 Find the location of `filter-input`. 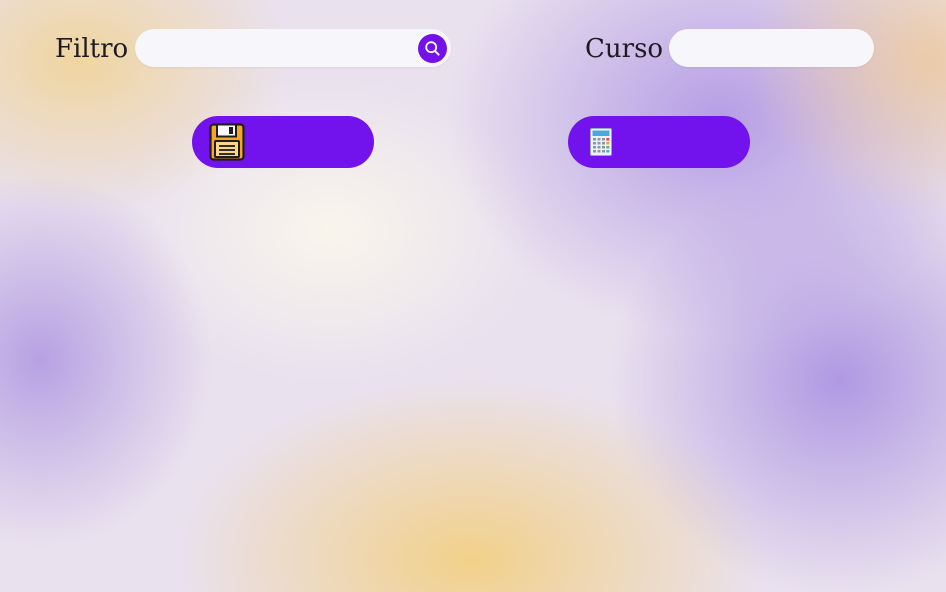

filter-input is located at coordinates (293, 48).